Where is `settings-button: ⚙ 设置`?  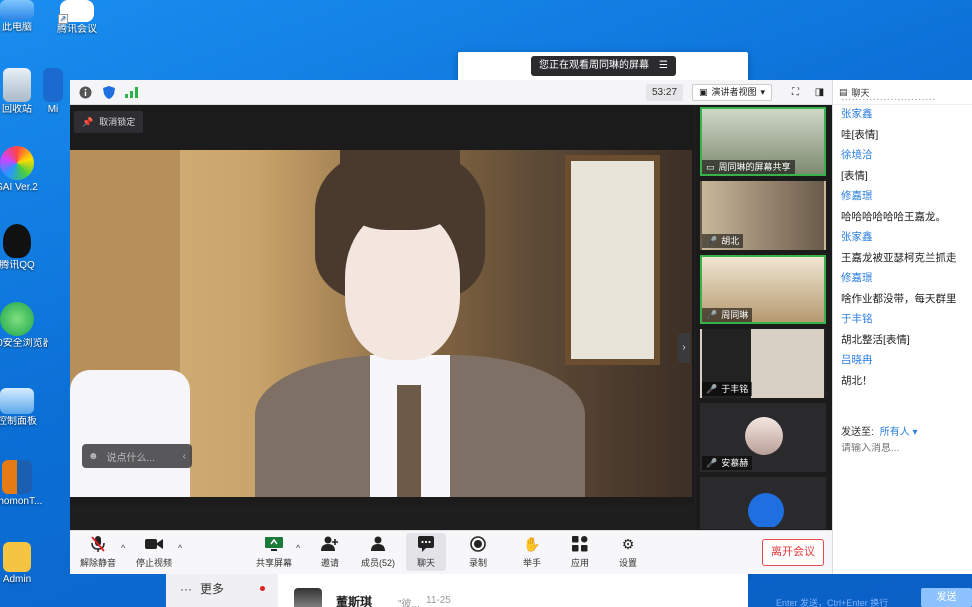 settings-button: ⚙ 设置 is located at coordinates (628, 551).